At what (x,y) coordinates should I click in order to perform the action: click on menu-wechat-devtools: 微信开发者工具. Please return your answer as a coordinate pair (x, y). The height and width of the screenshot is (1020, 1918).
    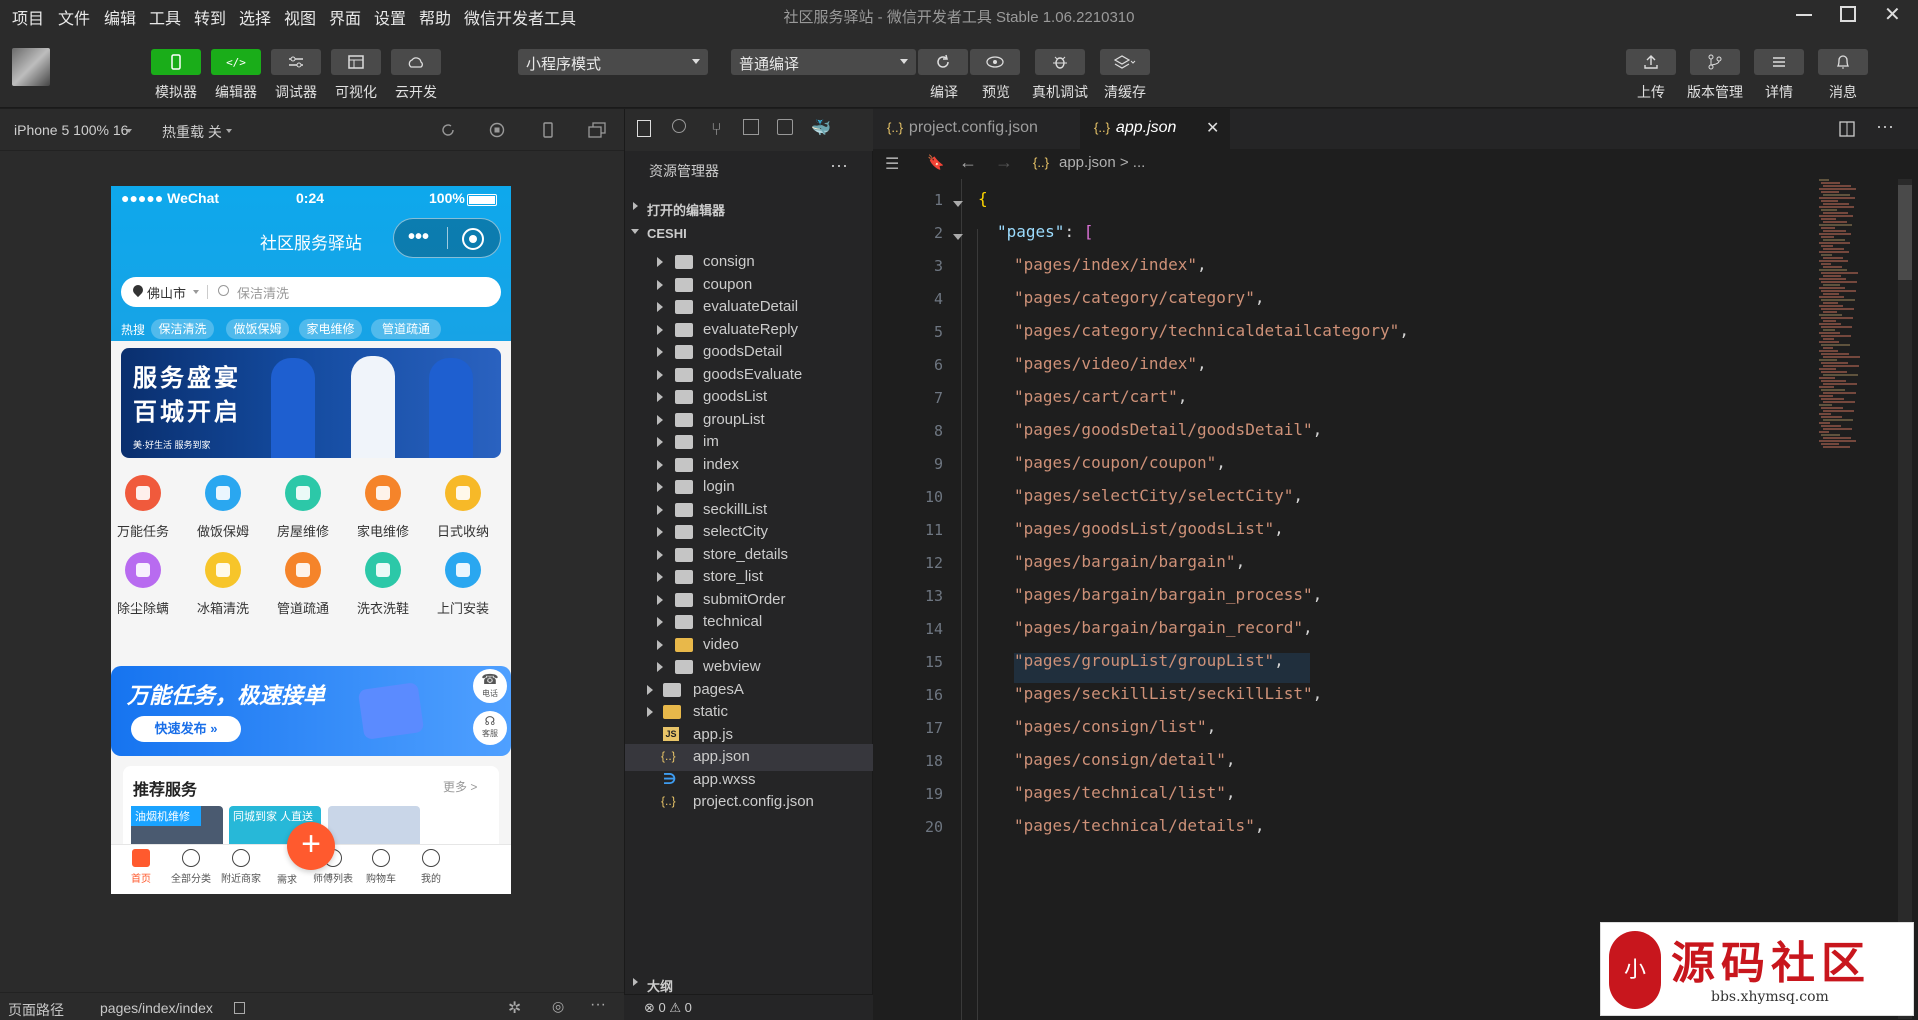
    Looking at the image, I should click on (520, 17).